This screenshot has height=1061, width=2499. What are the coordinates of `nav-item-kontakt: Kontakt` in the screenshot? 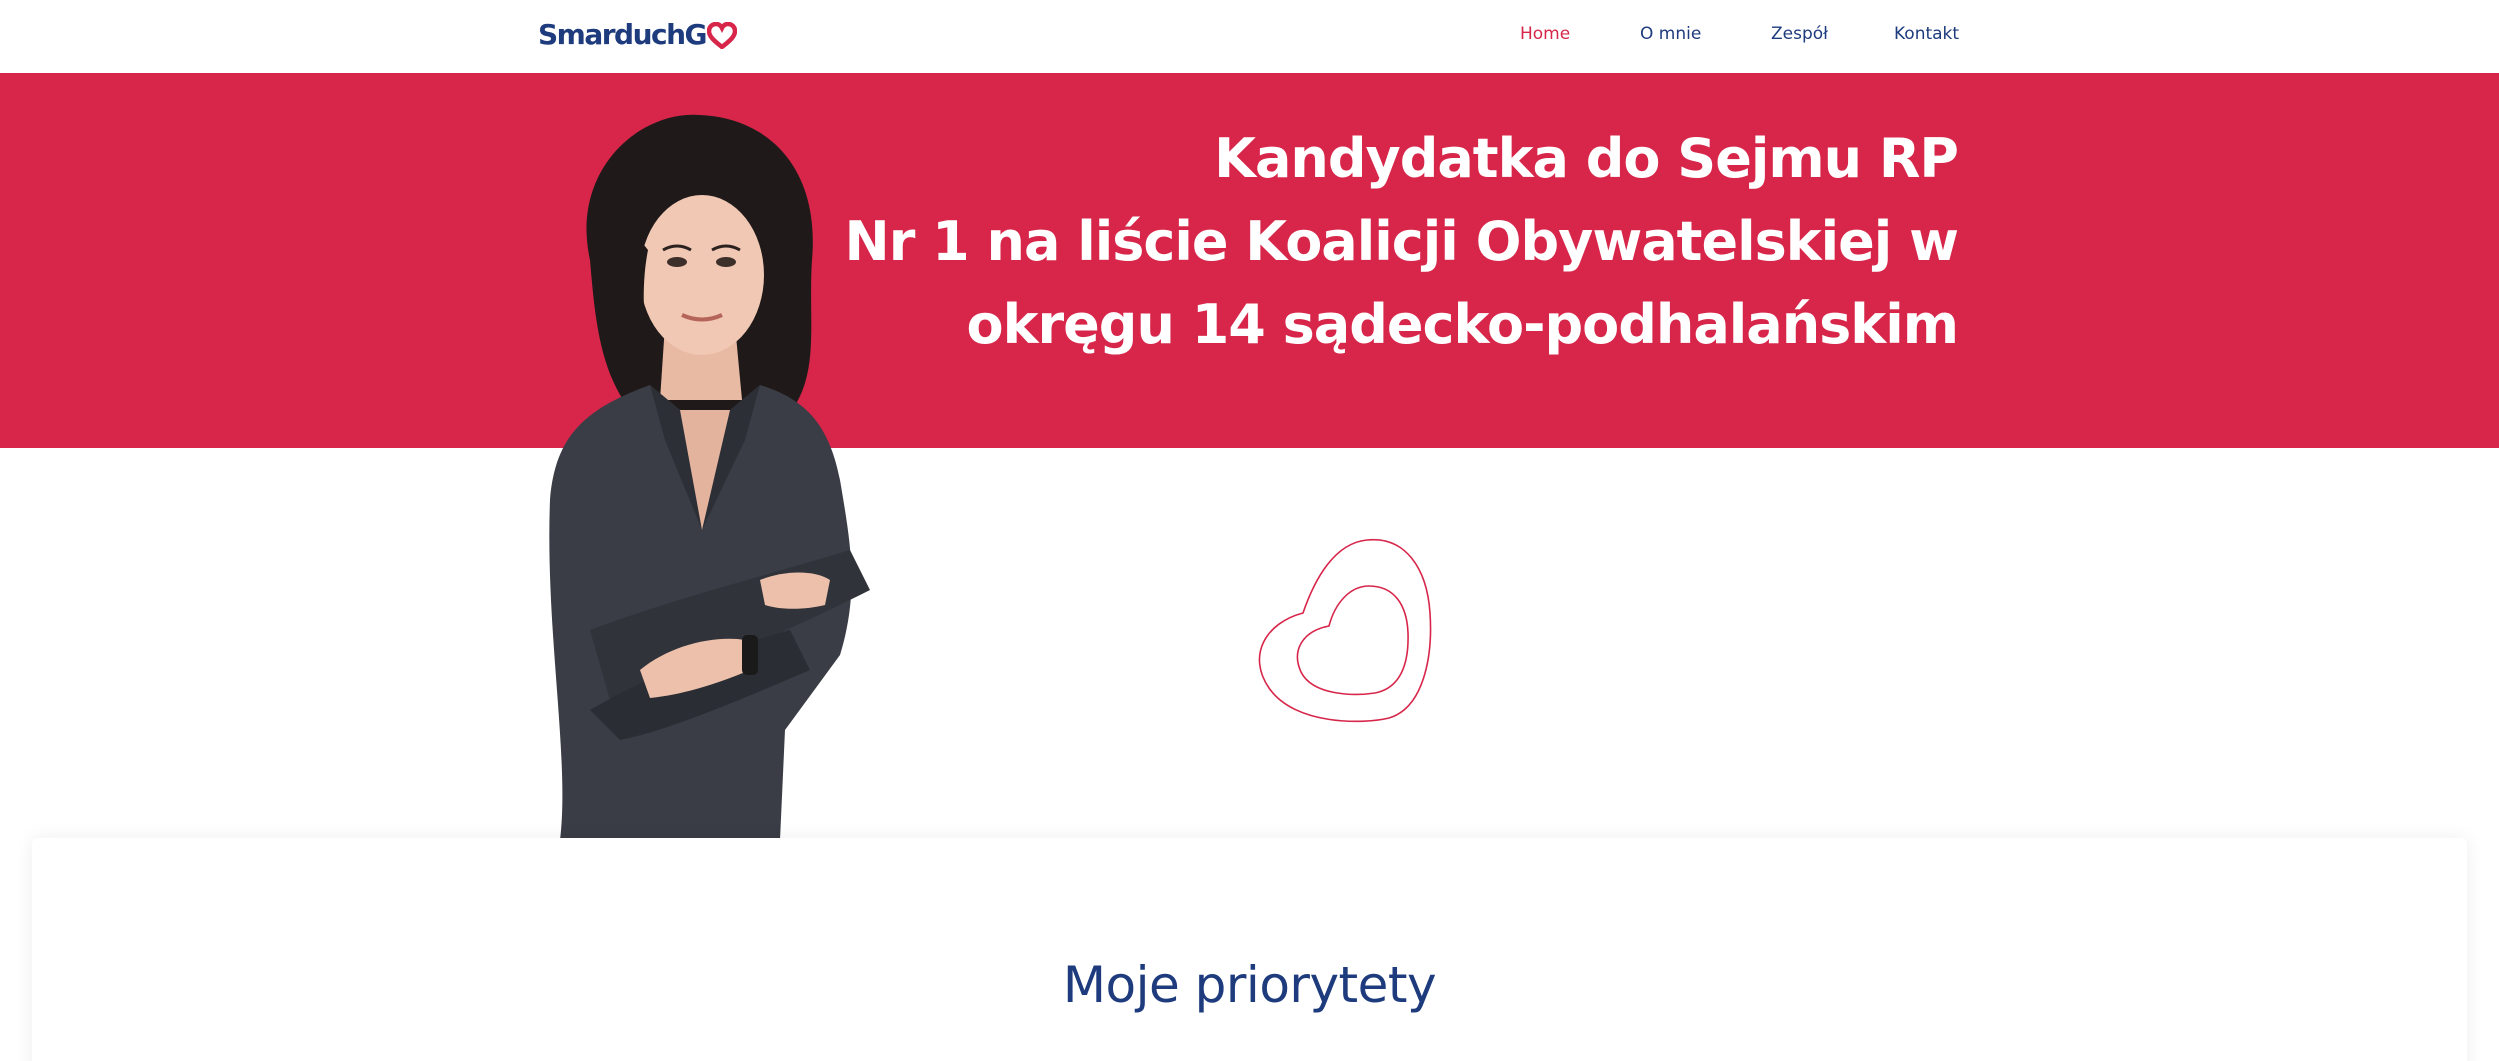 It's located at (1926, 34).